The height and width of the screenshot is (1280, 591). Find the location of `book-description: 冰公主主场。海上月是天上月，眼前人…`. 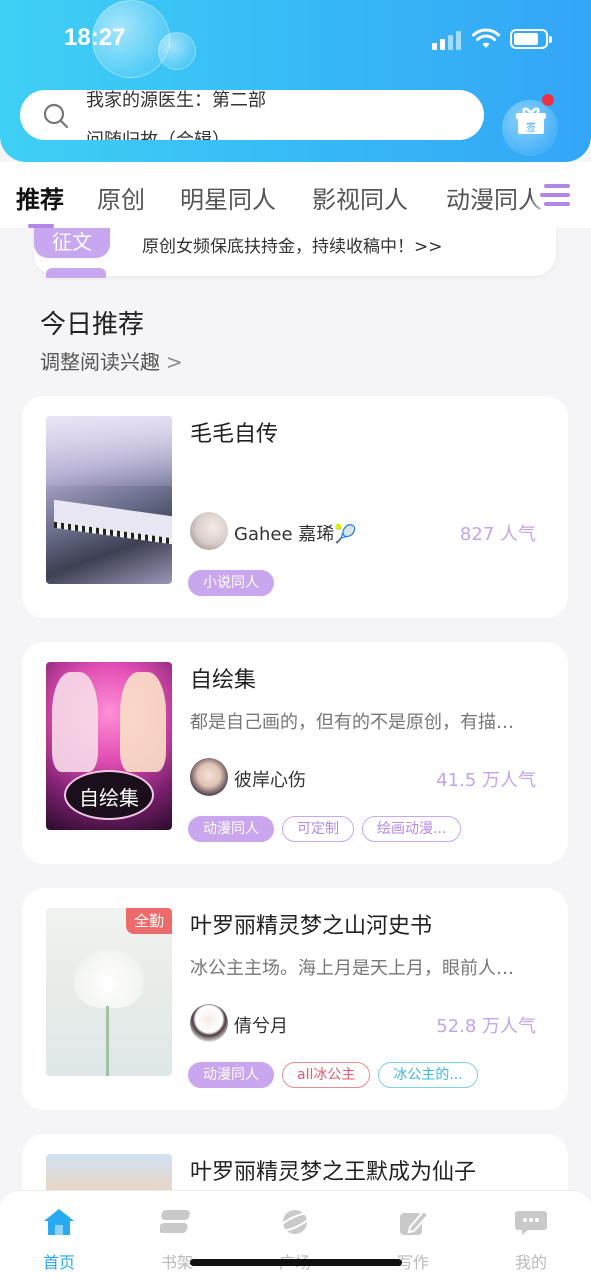

book-description: 冰公主主场。海上月是天上月，眼前人… is located at coordinates (352, 968).